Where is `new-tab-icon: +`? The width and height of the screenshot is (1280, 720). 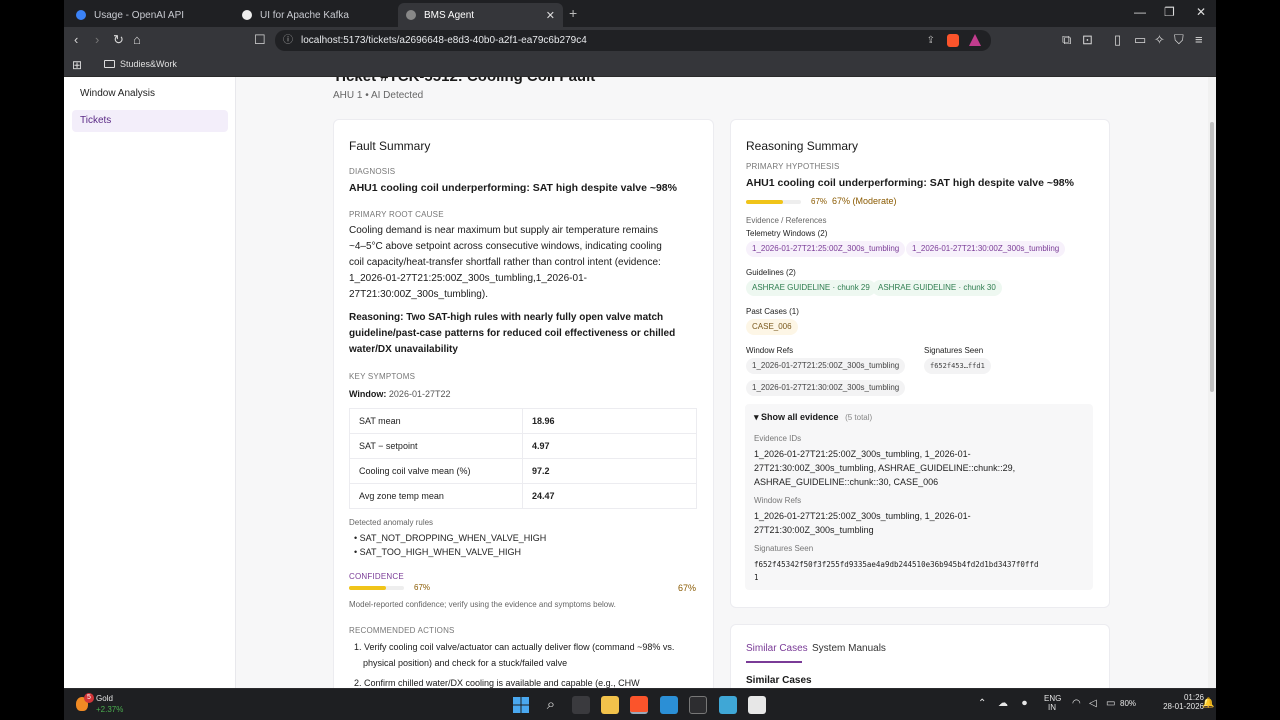 new-tab-icon: + is located at coordinates (573, 13).